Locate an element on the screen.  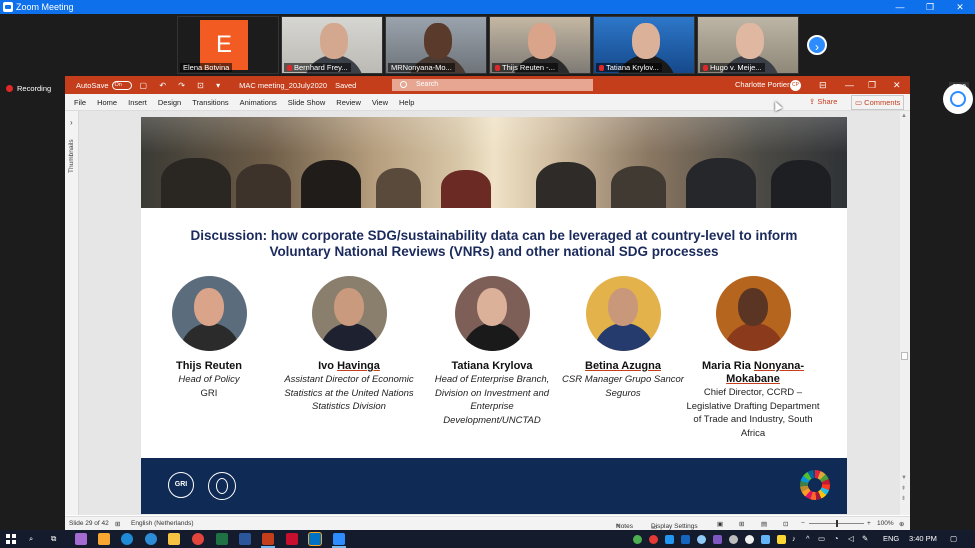
vertical-scrollbar: ▲ ▼ ⇞ ⇟ is located at coordinates (905, 313).